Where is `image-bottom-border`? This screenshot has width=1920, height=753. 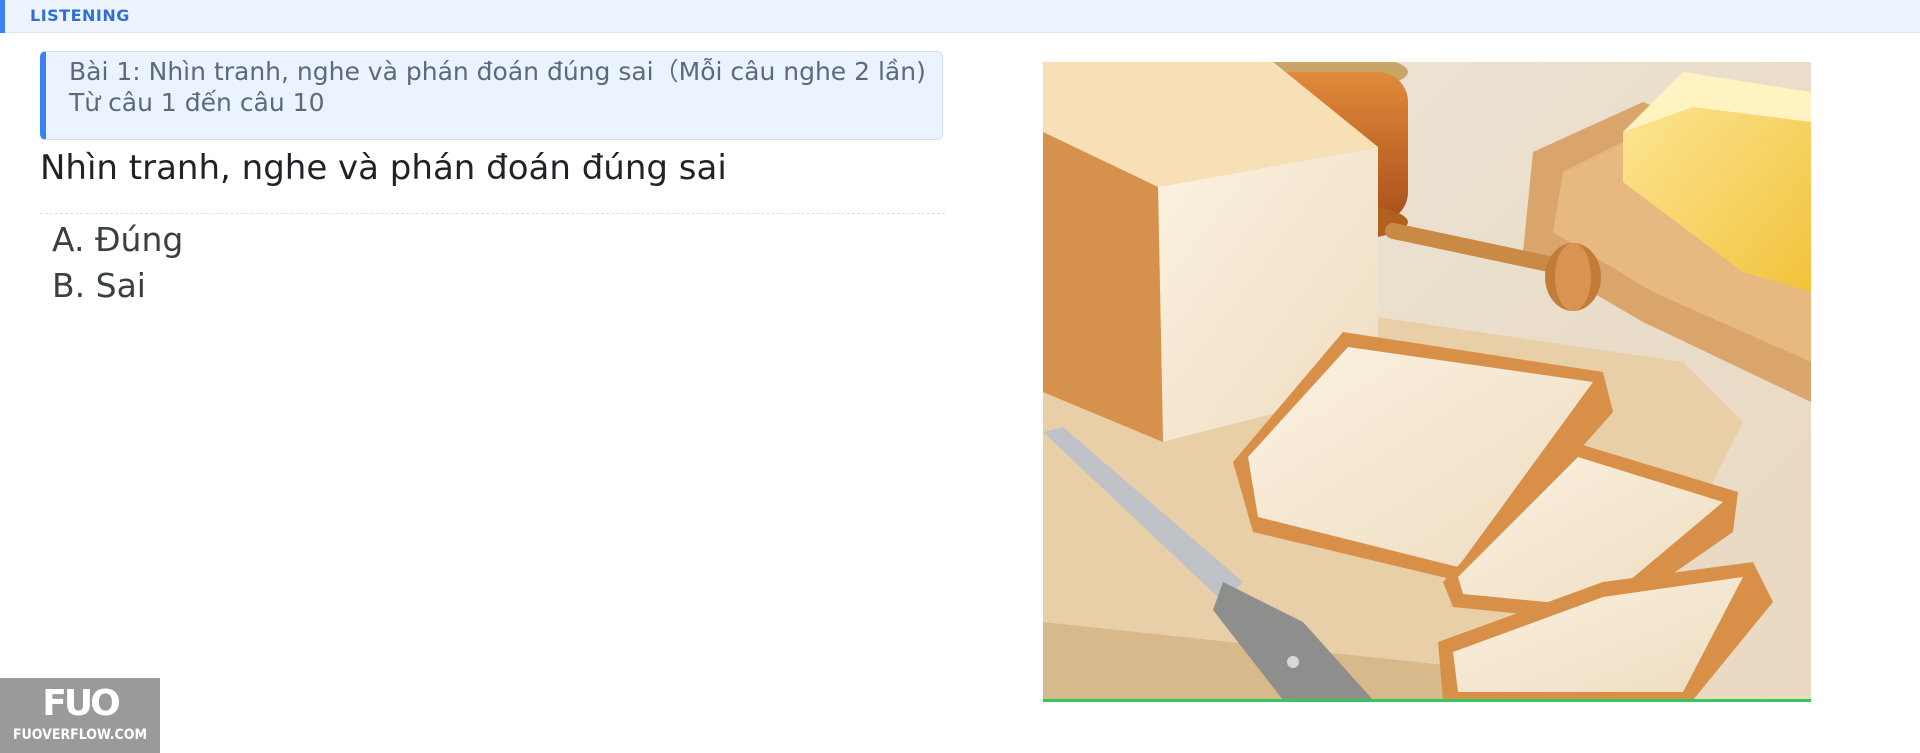 image-bottom-border is located at coordinates (1427, 700).